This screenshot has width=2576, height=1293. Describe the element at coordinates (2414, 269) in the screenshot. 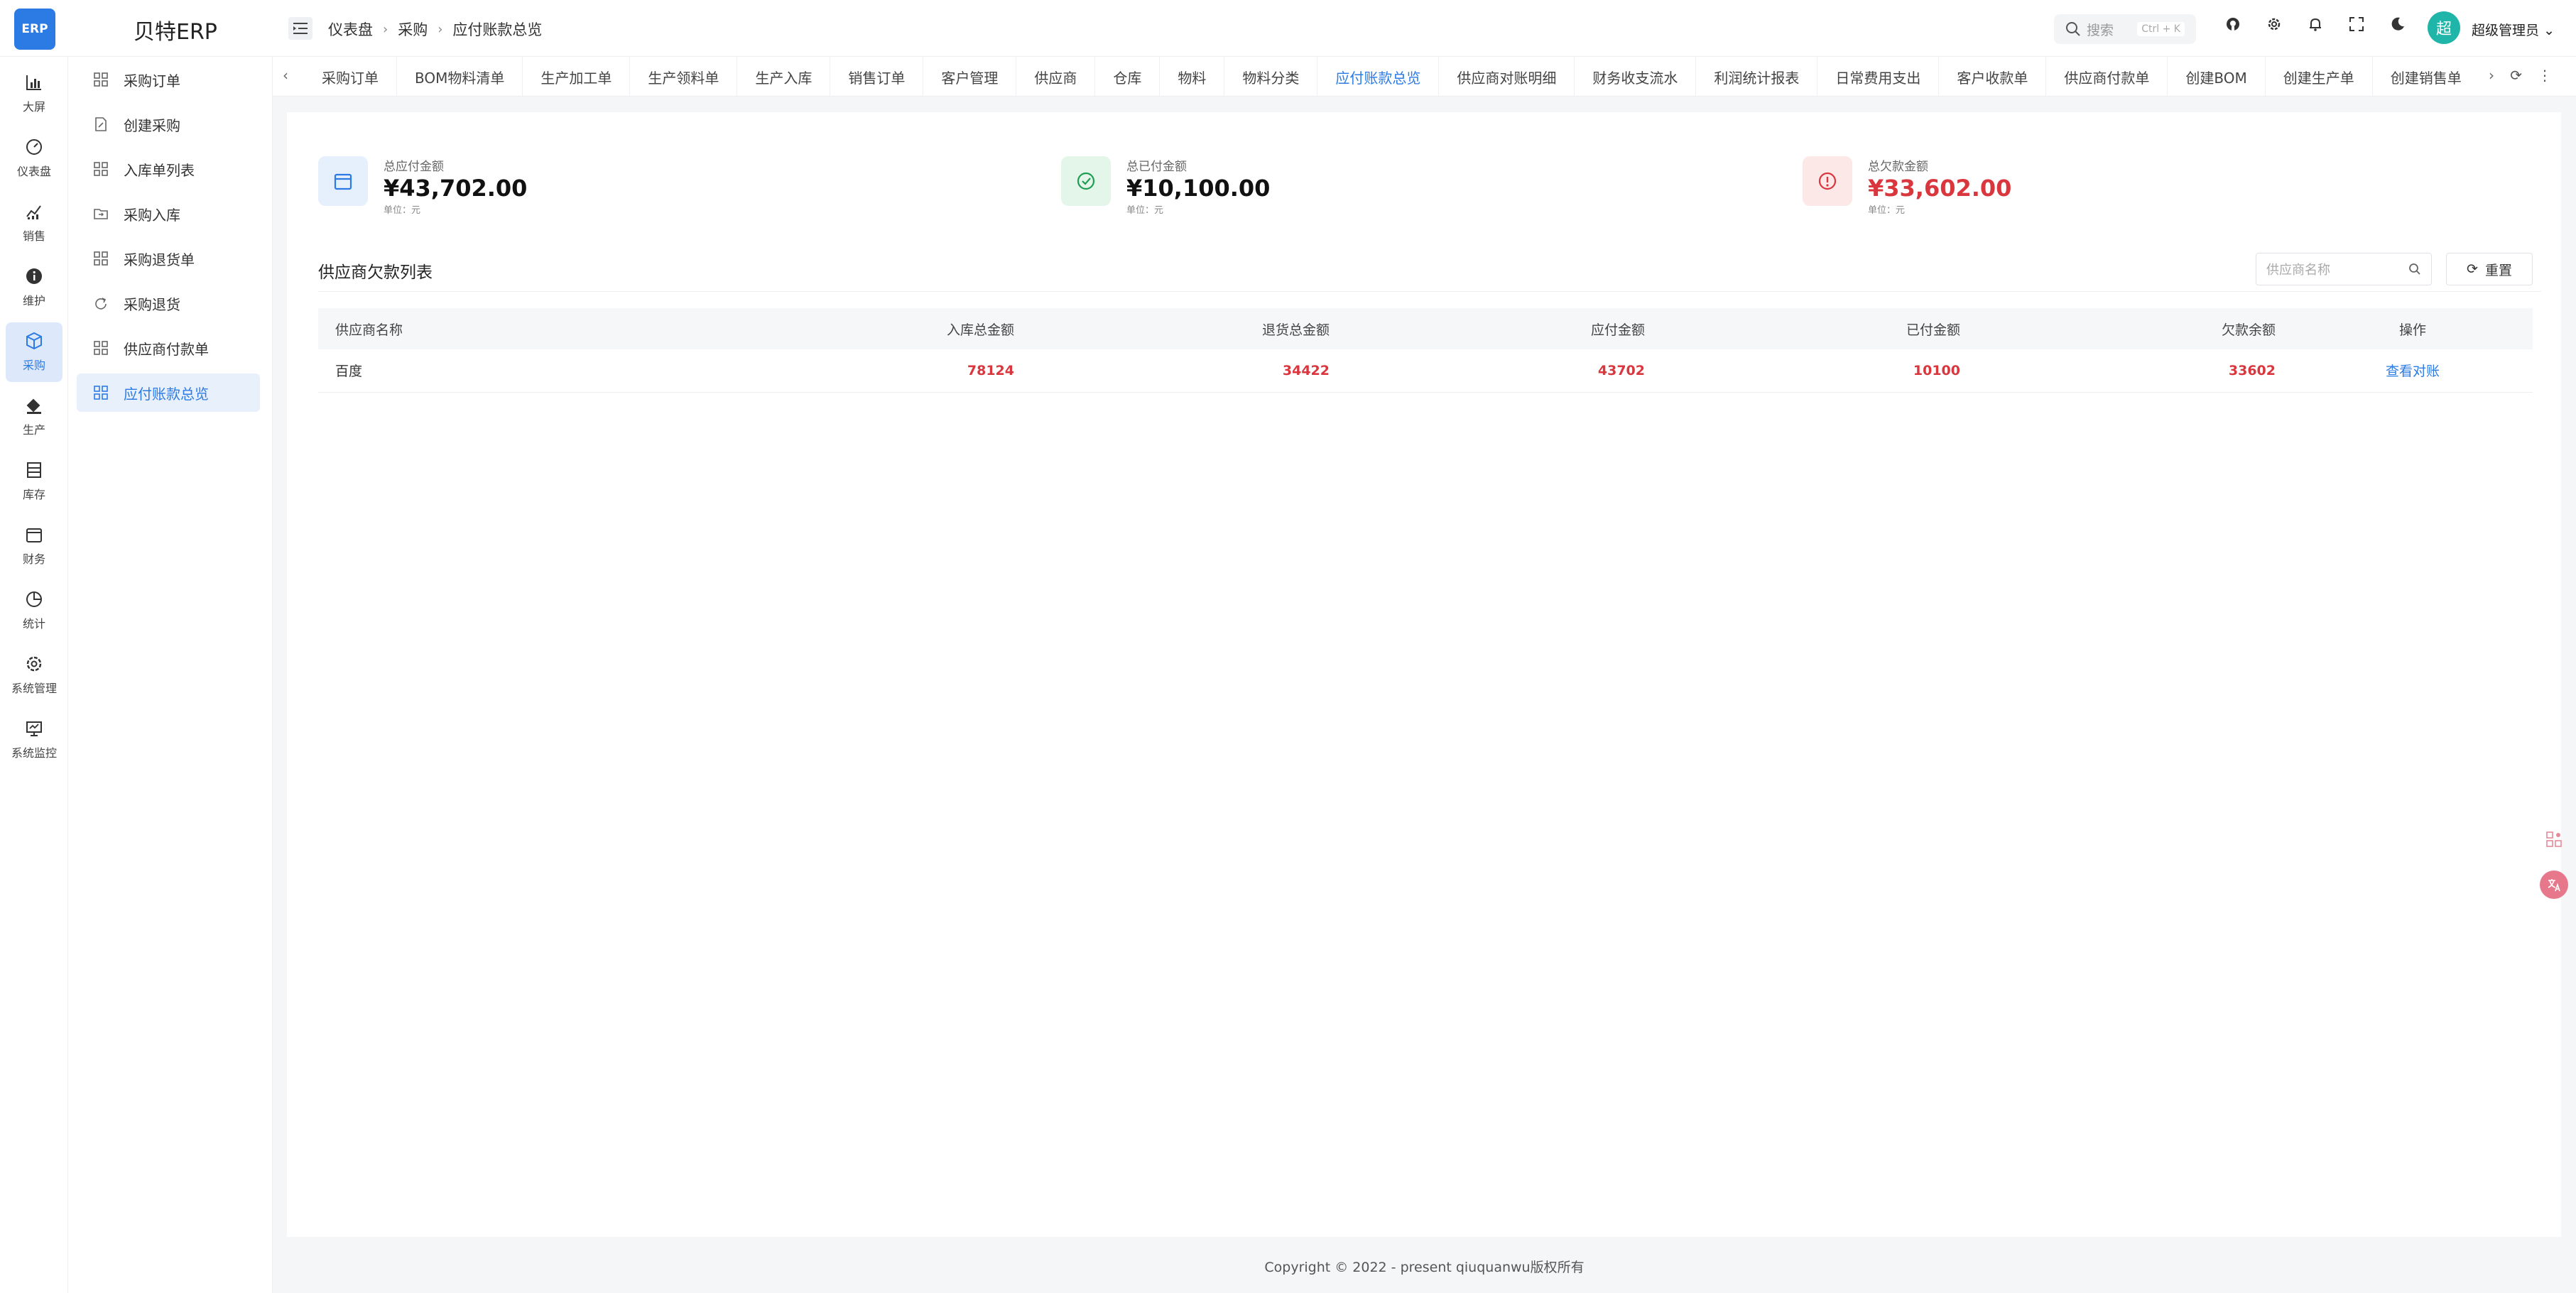

I see `search-icon` at that location.